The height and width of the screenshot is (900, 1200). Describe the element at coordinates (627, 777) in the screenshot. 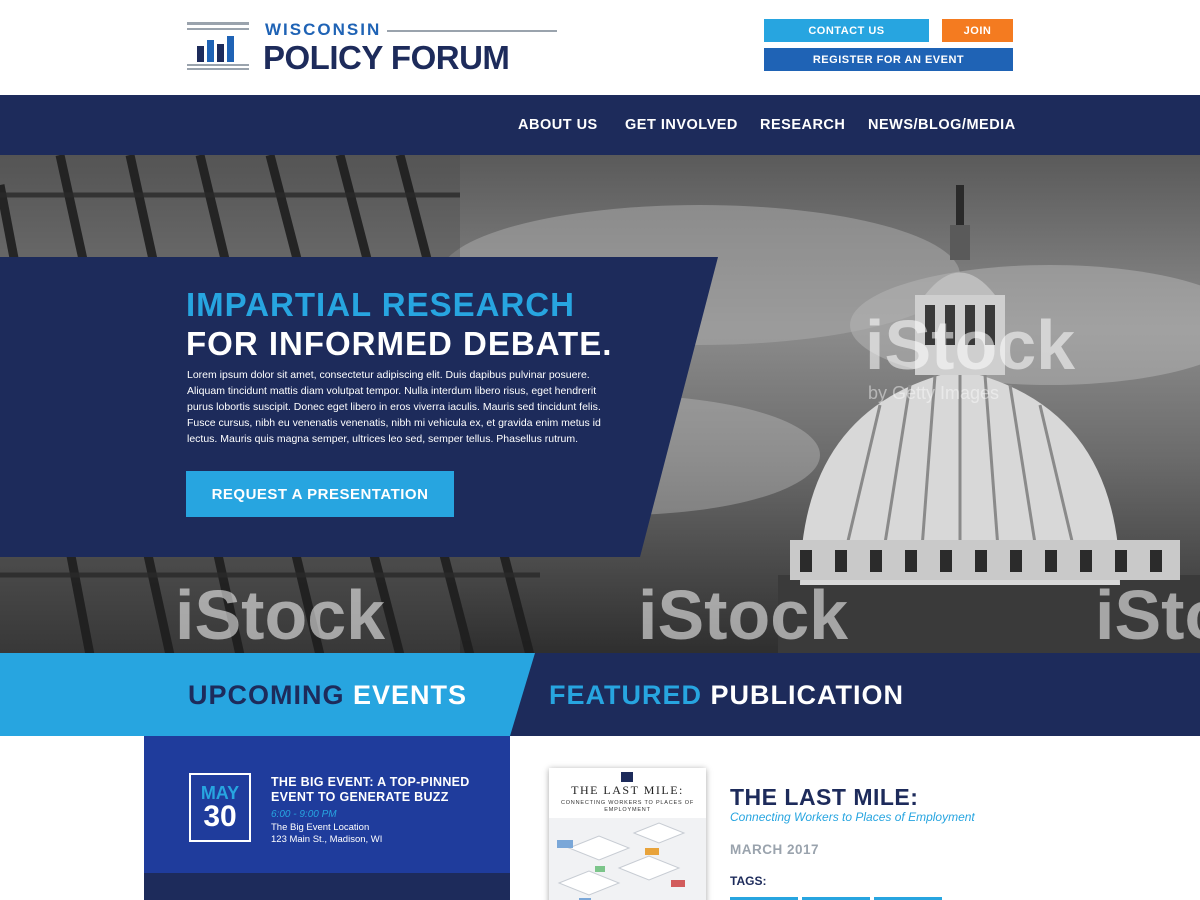

I see `cover-logo-icon` at that location.